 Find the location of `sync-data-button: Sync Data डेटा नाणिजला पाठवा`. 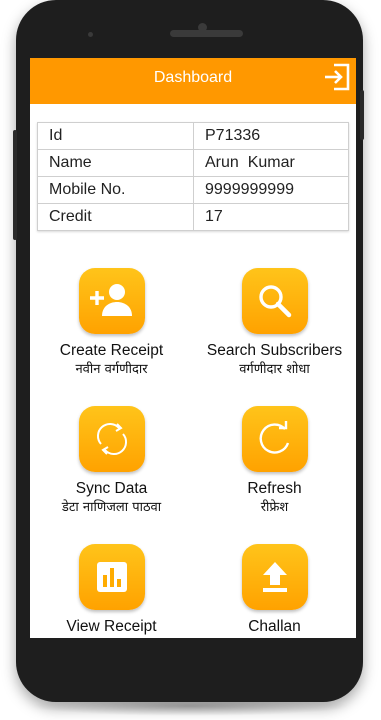

sync-data-button: Sync Data डेटा नाणिजला पाठवा is located at coordinates (111, 461).